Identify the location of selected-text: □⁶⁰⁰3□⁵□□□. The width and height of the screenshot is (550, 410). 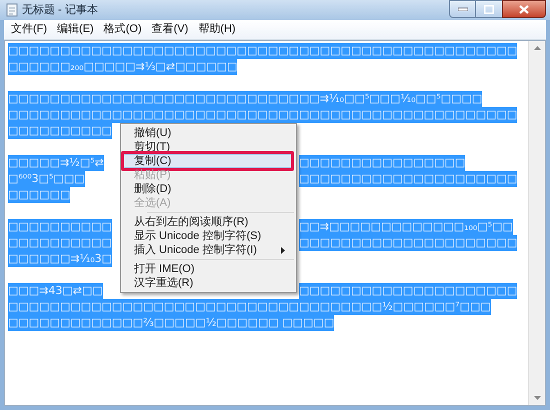
(46, 179).